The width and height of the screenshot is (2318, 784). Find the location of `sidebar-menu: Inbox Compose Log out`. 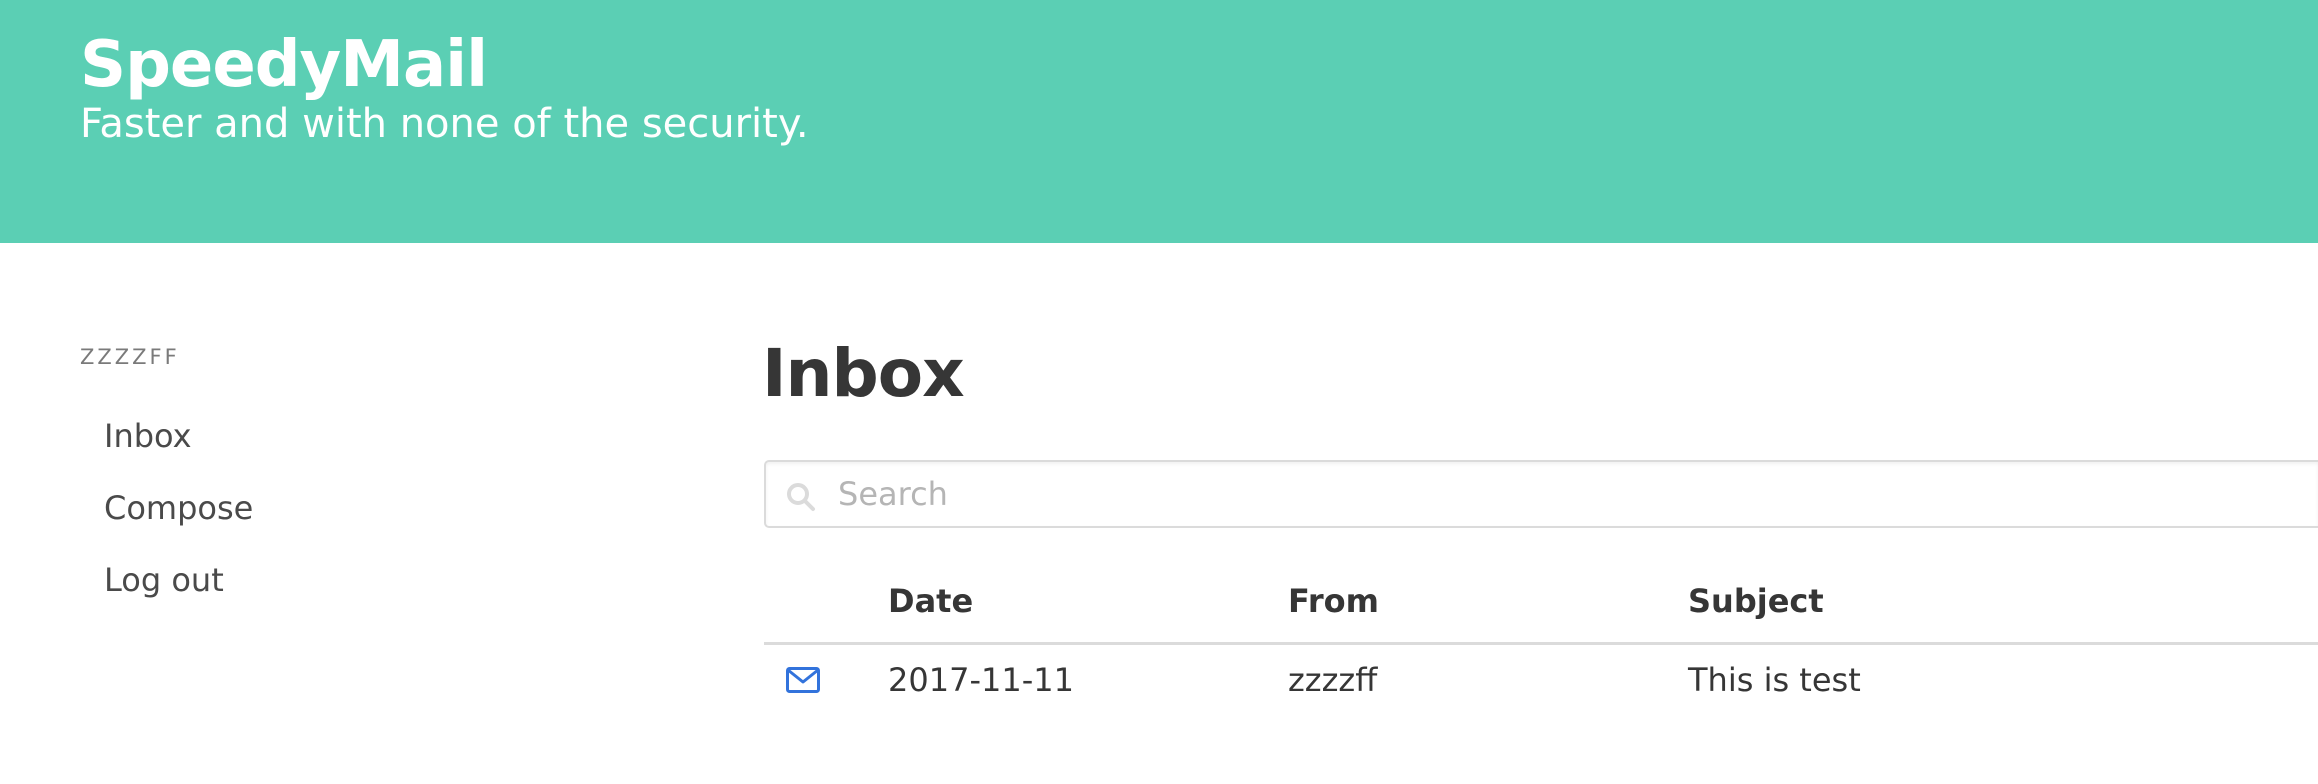

sidebar-menu: Inbox Compose Log out is located at coordinates (166, 508).